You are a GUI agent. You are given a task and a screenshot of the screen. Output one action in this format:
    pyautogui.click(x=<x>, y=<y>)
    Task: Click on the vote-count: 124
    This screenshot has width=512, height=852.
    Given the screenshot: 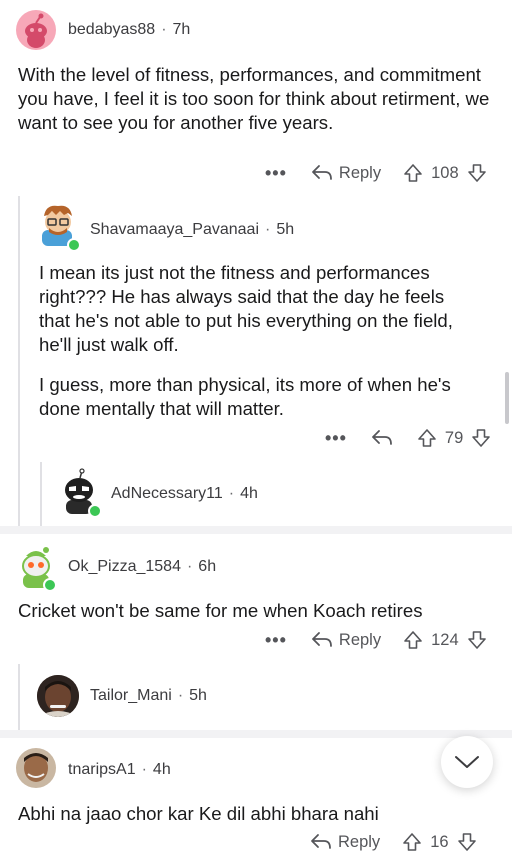 What is the action you would take?
    pyautogui.click(x=445, y=639)
    